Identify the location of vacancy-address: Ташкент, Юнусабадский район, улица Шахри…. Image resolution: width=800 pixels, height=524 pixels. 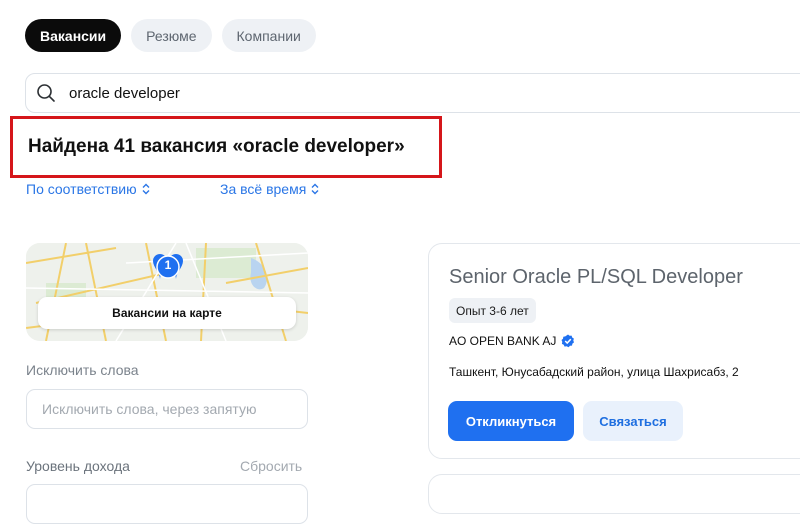
(594, 372).